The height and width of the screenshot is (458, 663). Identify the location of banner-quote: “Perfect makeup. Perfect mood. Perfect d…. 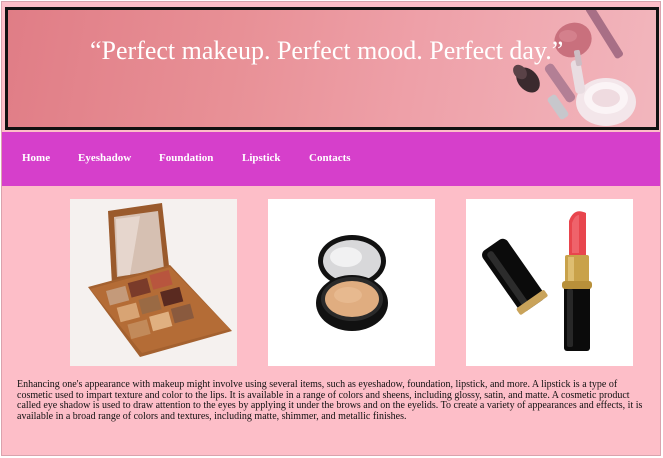
(327, 50).